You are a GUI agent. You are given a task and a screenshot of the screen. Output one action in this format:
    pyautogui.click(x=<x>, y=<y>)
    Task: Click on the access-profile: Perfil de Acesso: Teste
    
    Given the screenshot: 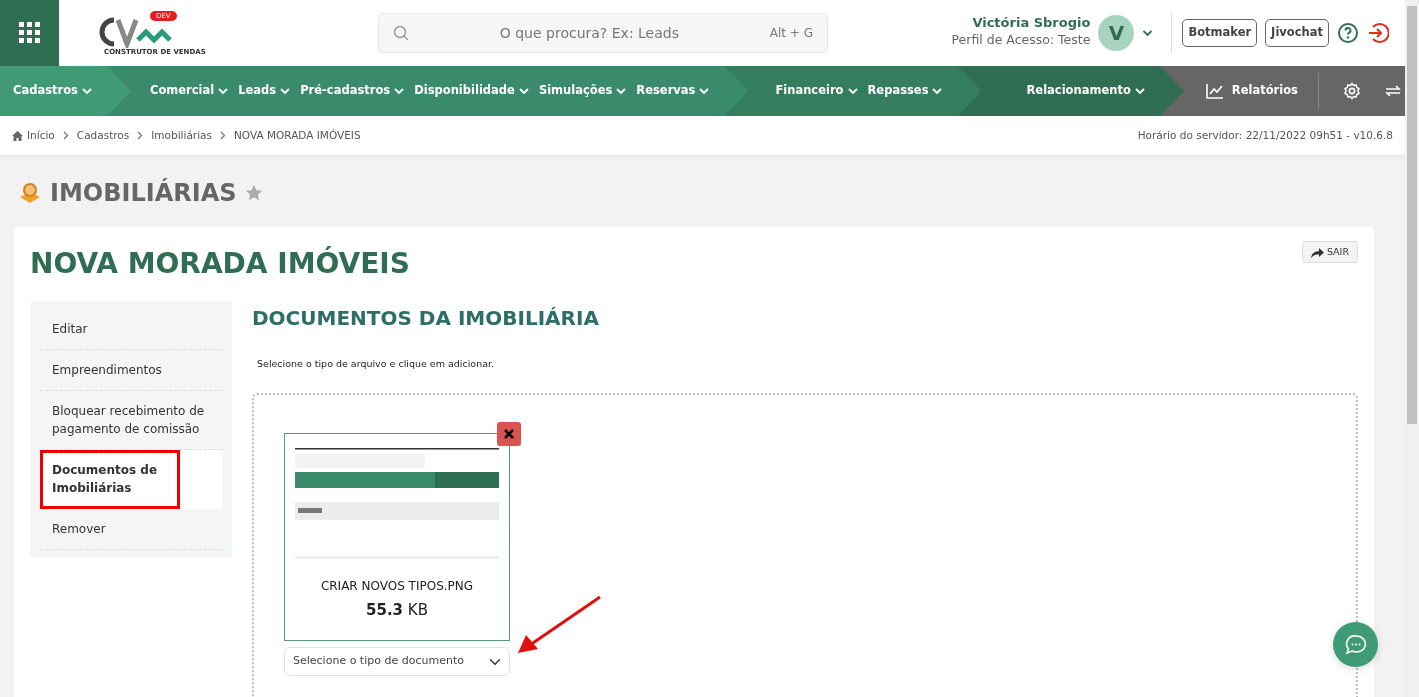 What is the action you would take?
    pyautogui.click(x=1021, y=39)
    